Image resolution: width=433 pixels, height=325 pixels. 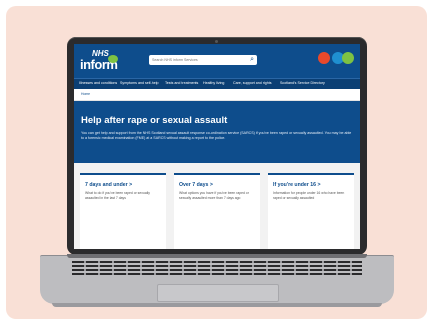 I want to click on card-title: 7 days and under >, so click(x=108, y=185).